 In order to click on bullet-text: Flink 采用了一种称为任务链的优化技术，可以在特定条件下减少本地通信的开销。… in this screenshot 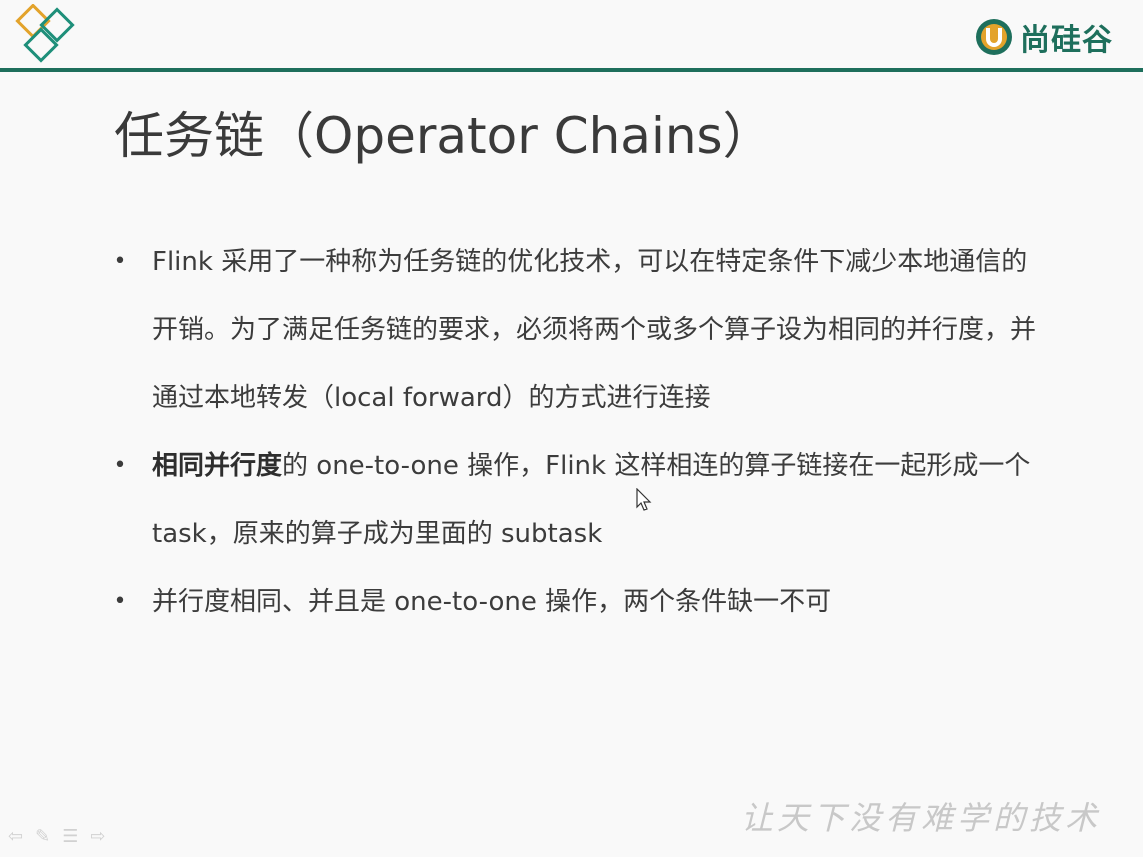, I will do `click(594, 330)`.